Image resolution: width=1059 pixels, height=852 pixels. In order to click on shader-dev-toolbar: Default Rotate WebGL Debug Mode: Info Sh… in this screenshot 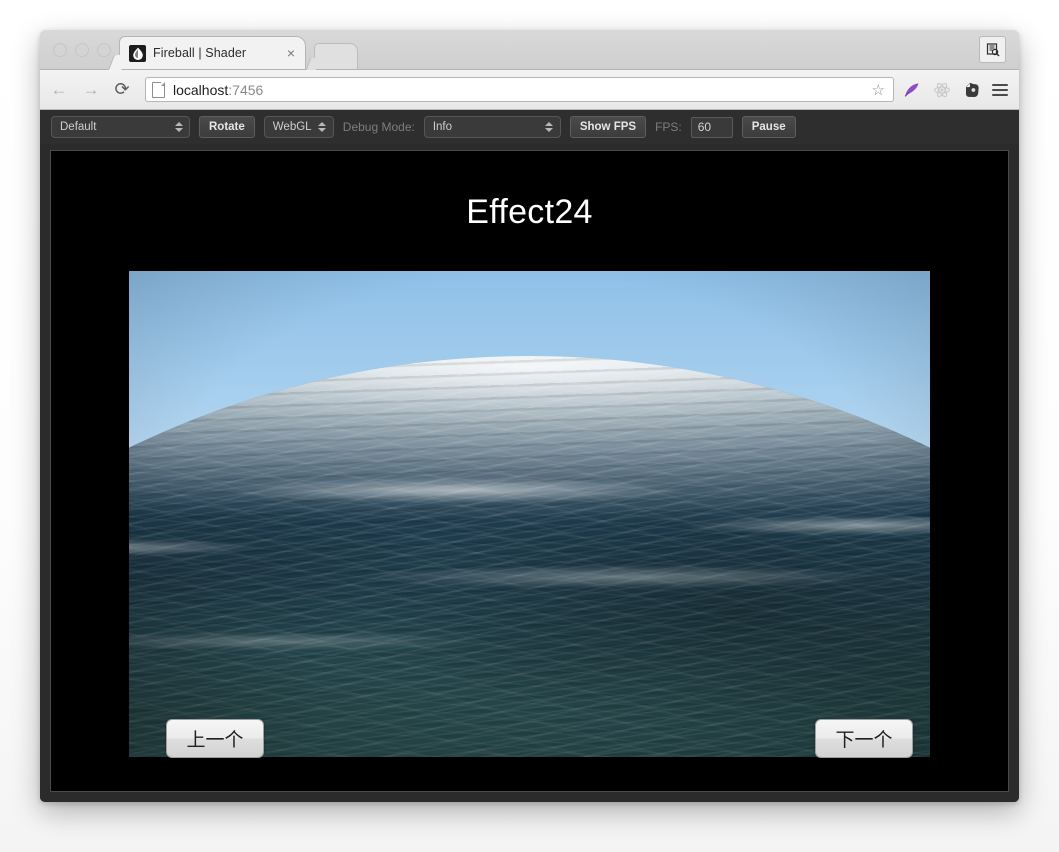, I will do `click(529, 127)`.